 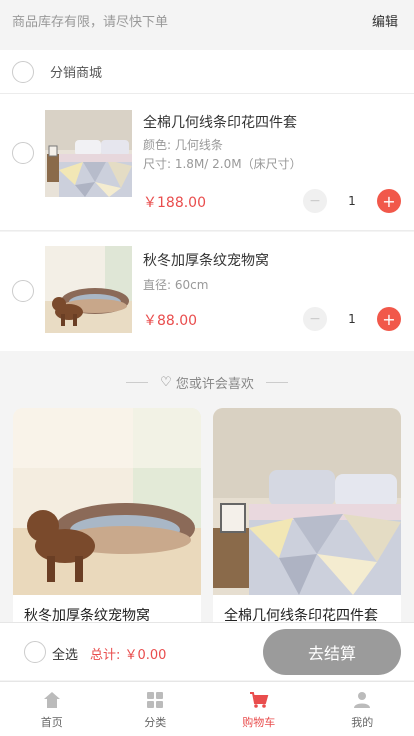 I want to click on bottom-tabbar: 首页 分类 购物车 我的, so click(x=207, y=708).